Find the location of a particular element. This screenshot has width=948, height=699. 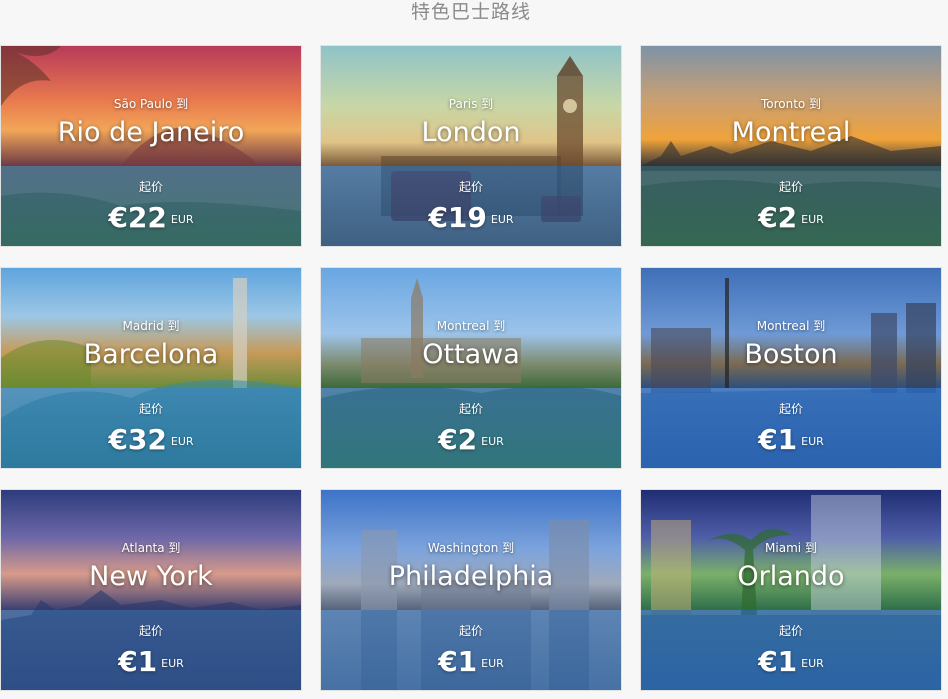

route-origin: Atlanta 到 is located at coordinates (151, 548).